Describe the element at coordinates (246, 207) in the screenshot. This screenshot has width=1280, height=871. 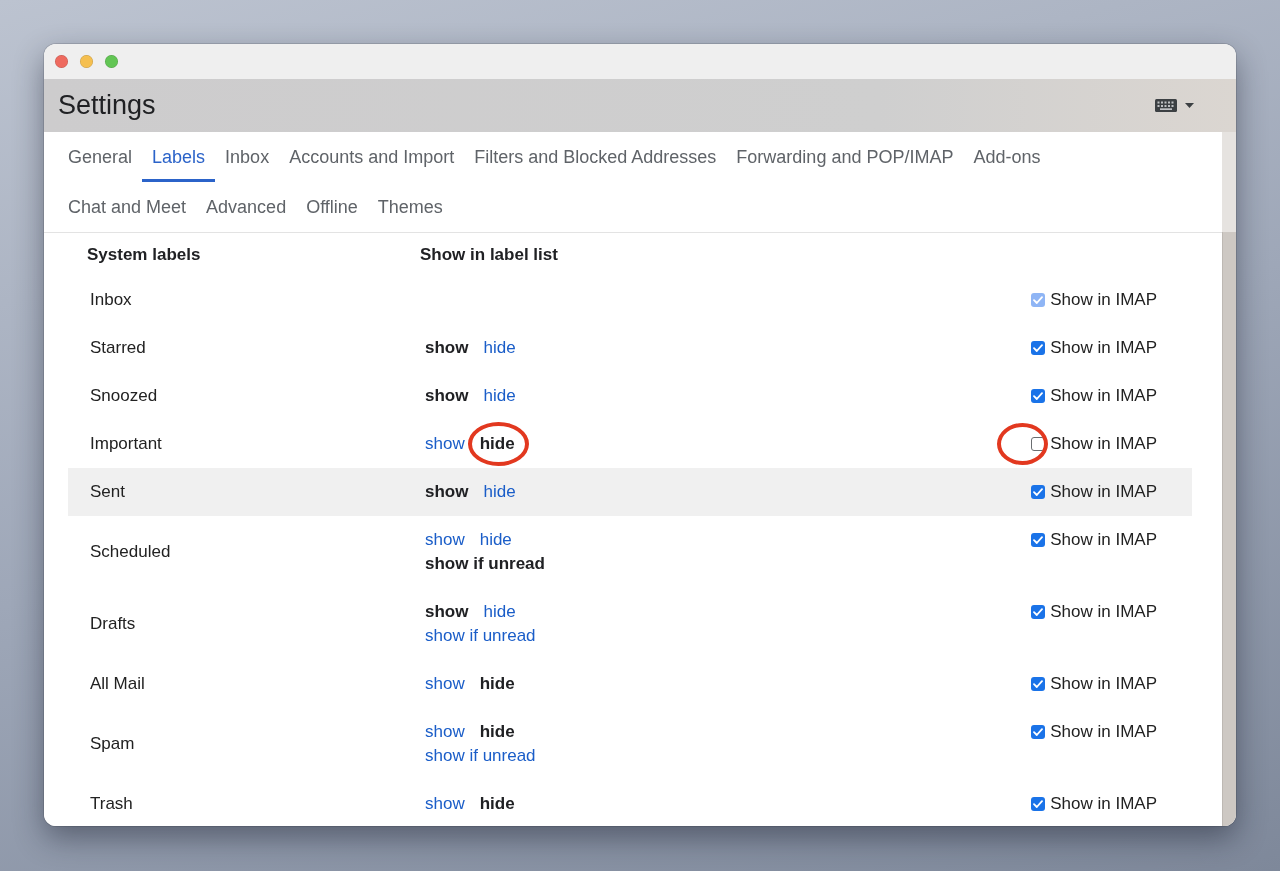
I see `settings-tab: Advanced` at that location.